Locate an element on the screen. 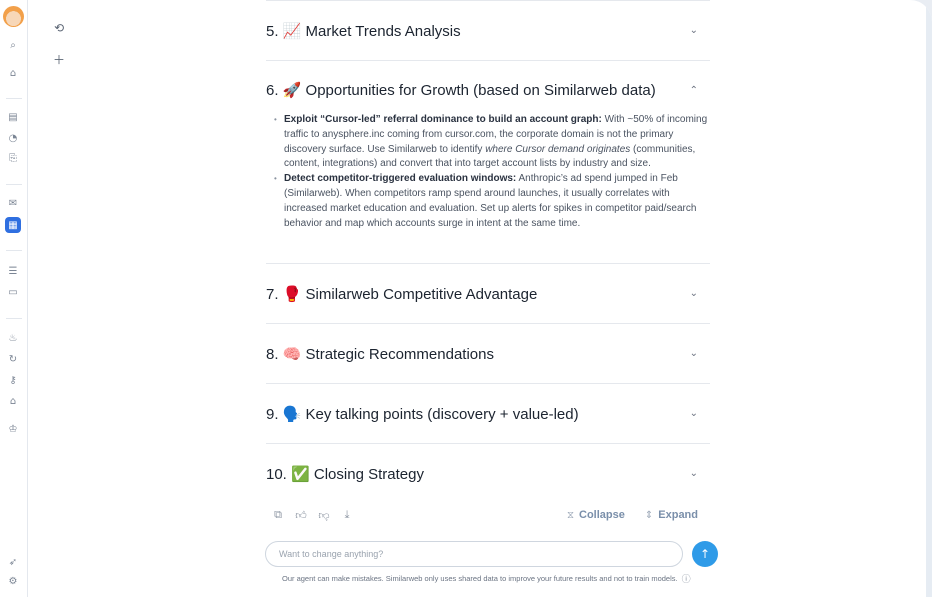  section-competitive-advantage: 7. 🥊 Similarweb Competitive Advantage ⌄ is located at coordinates (488, 293).